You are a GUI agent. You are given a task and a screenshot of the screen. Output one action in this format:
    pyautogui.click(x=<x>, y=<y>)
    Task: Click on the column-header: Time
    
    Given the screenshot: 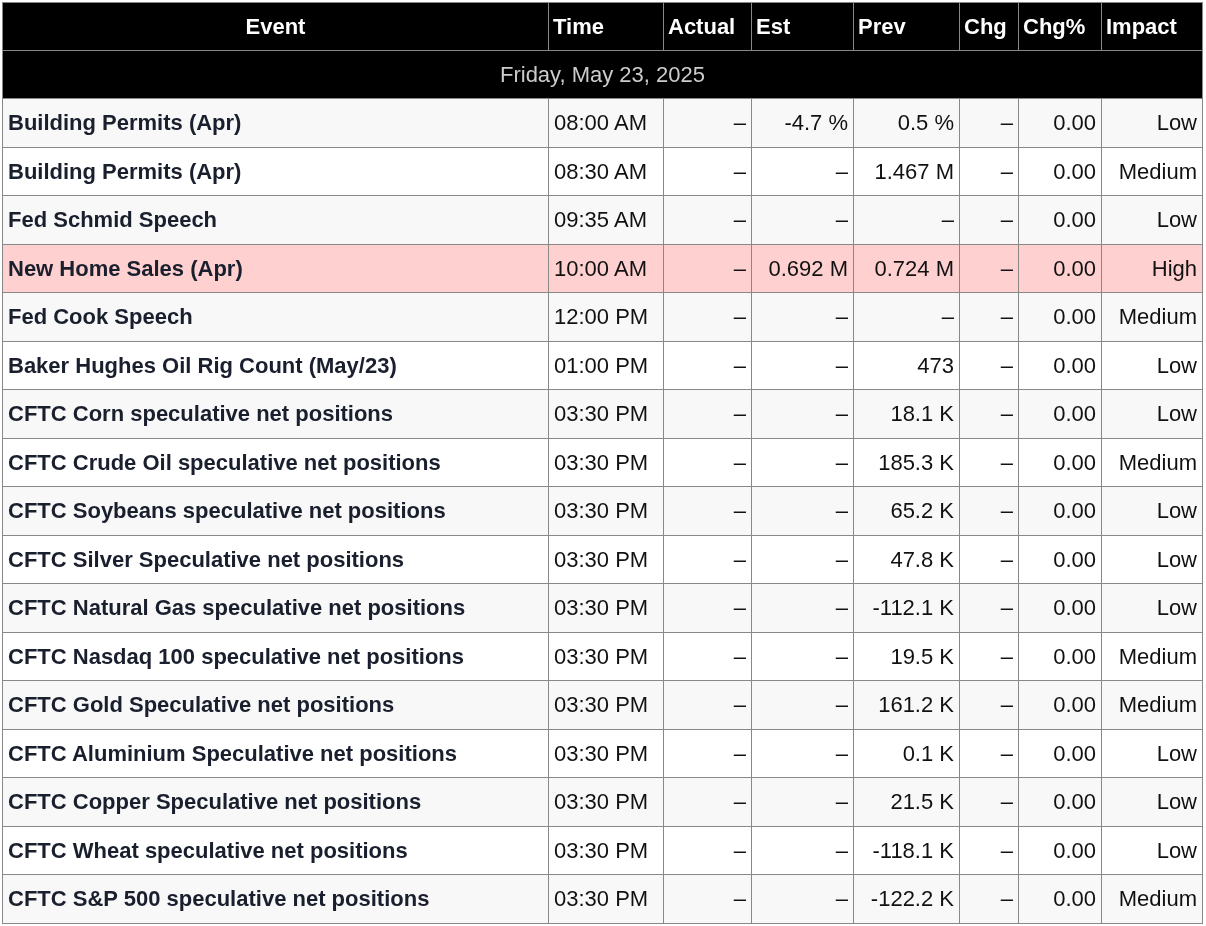 What is the action you would take?
    pyautogui.click(x=606, y=26)
    